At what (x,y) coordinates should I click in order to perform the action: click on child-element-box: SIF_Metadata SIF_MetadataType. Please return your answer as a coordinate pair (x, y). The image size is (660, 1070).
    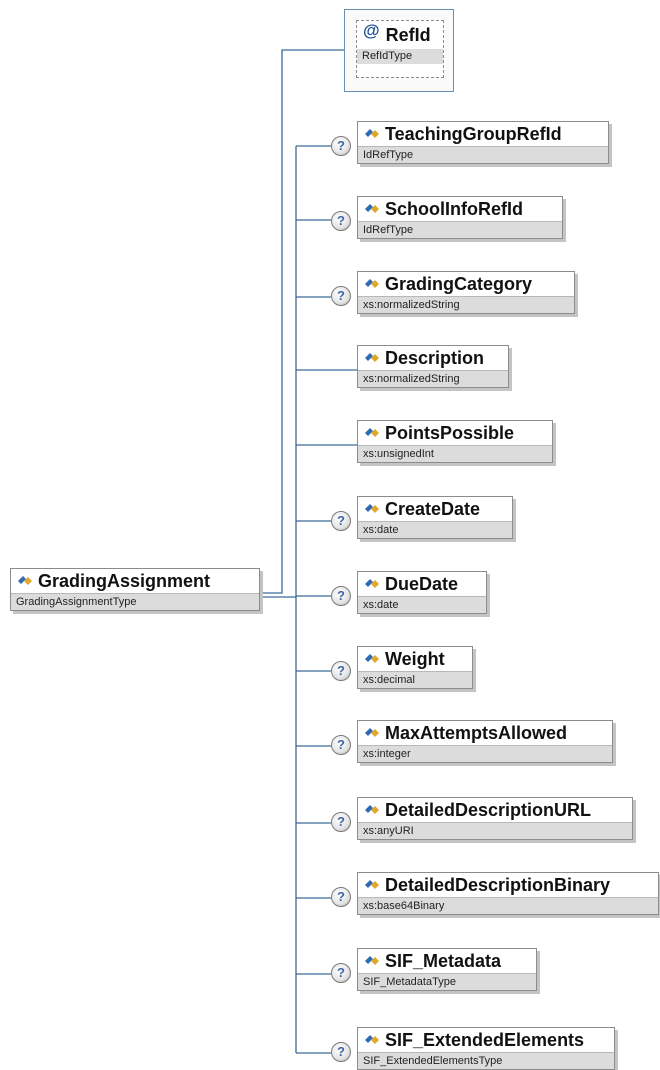
    Looking at the image, I should click on (447, 969).